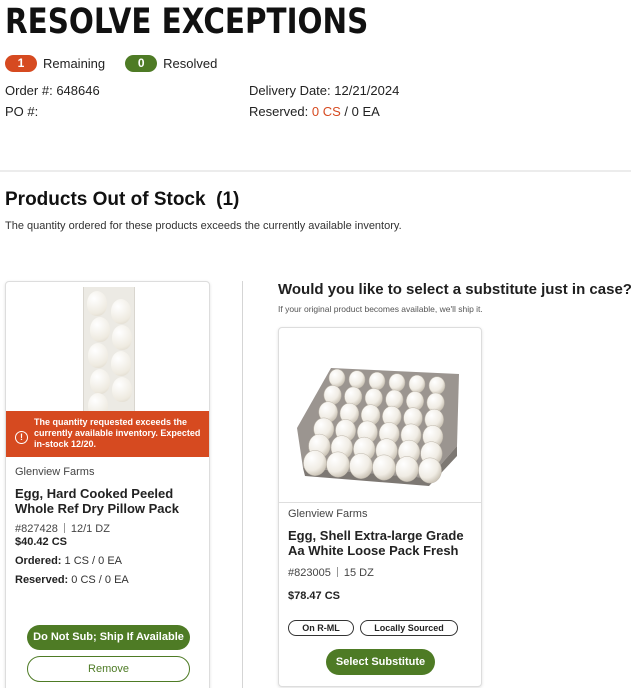  I want to click on order-number-label: Order #:, so click(29, 90).